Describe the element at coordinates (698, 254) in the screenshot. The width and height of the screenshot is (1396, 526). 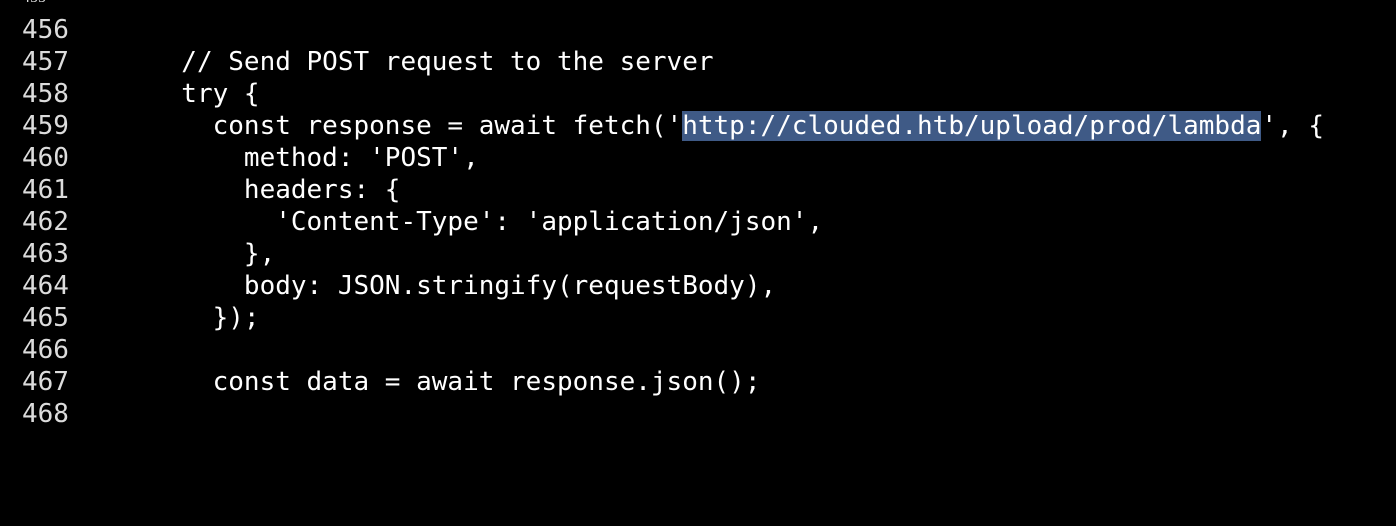
I see `code-line-463: 463 },` at that location.